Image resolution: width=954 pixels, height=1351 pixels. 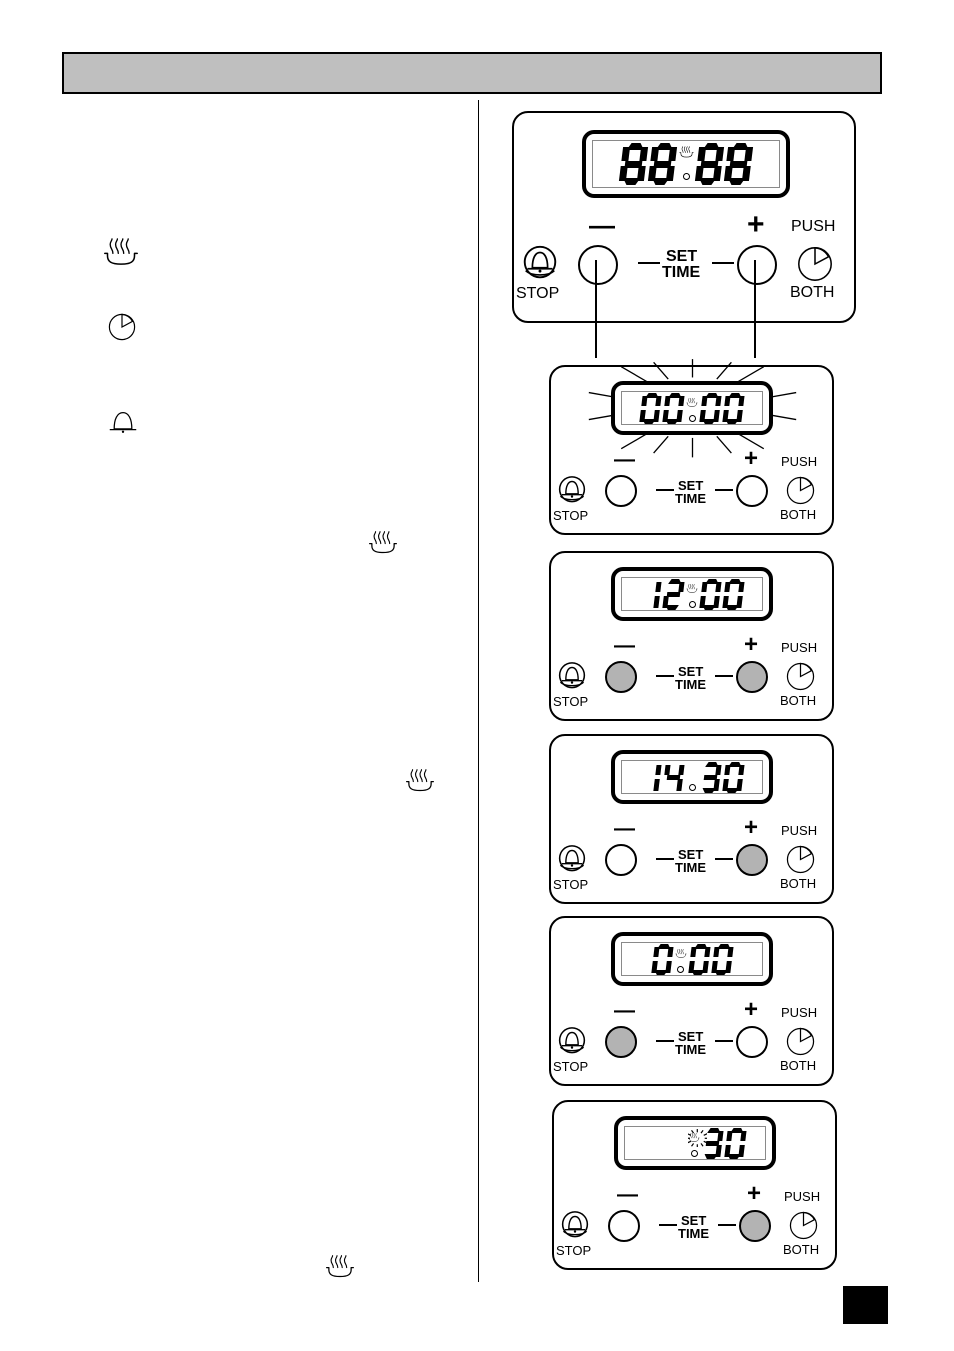 What do you see at coordinates (596, 309) in the screenshot?
I see `connector-line-minus` at bounding box center [596, 309].